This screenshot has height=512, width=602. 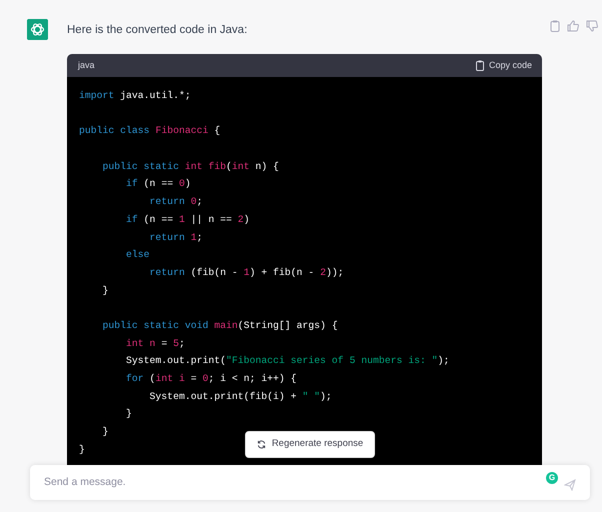 I want to click on code-line: public class Fibonacci {, so click(x=149, y=131).